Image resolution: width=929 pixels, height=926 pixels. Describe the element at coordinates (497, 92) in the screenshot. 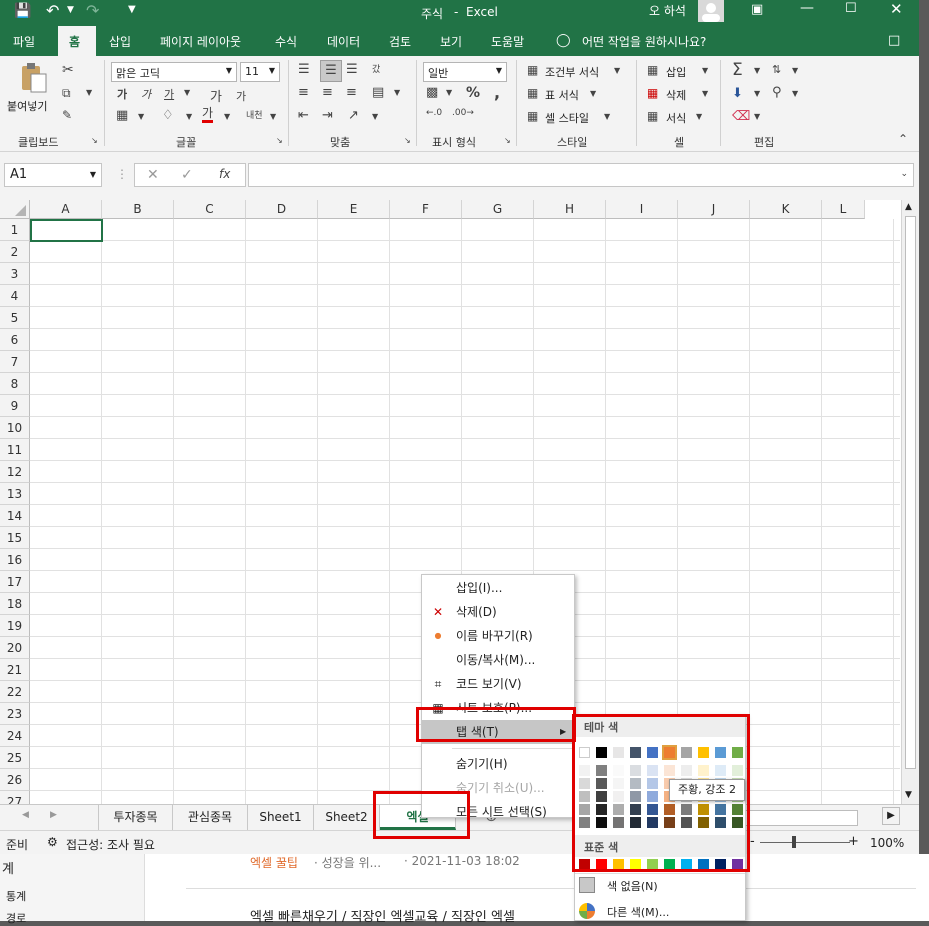

I see `comma-style-button: ,` at that location.